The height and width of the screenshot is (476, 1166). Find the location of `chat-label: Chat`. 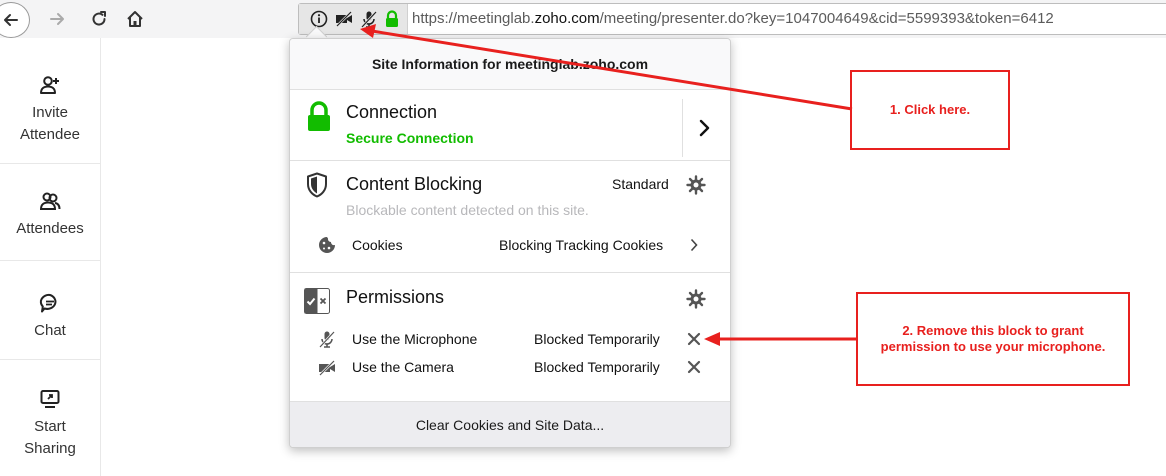

chat-label: Chat is located at coordinates (50, 330).